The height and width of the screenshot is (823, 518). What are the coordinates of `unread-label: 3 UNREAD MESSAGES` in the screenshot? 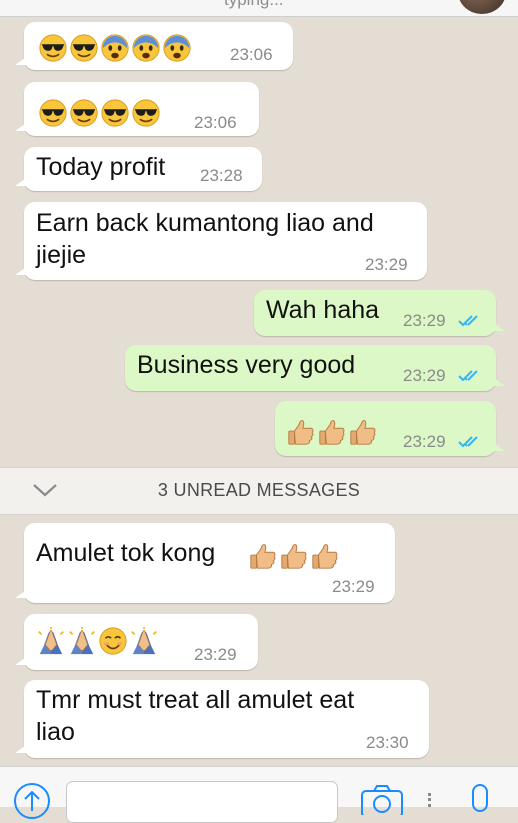 It's located at (259, 490).